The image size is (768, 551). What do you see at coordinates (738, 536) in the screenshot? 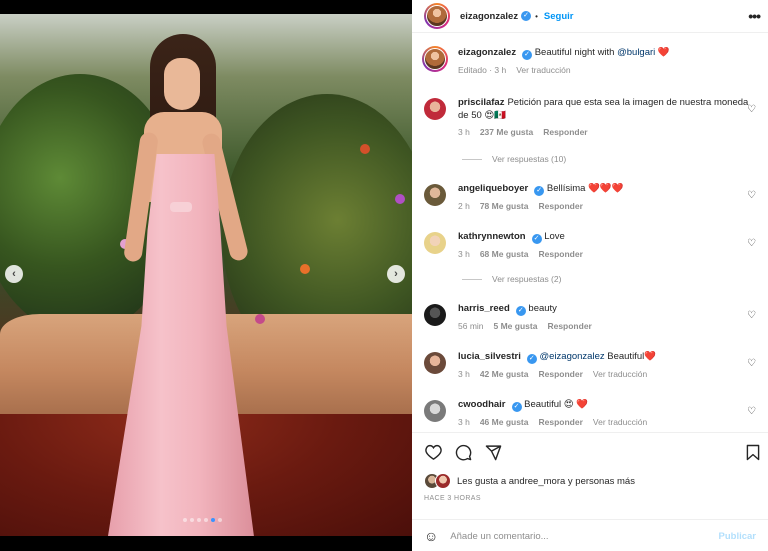
I see `publish-button: Publicar` at bounding box center [738, 536].